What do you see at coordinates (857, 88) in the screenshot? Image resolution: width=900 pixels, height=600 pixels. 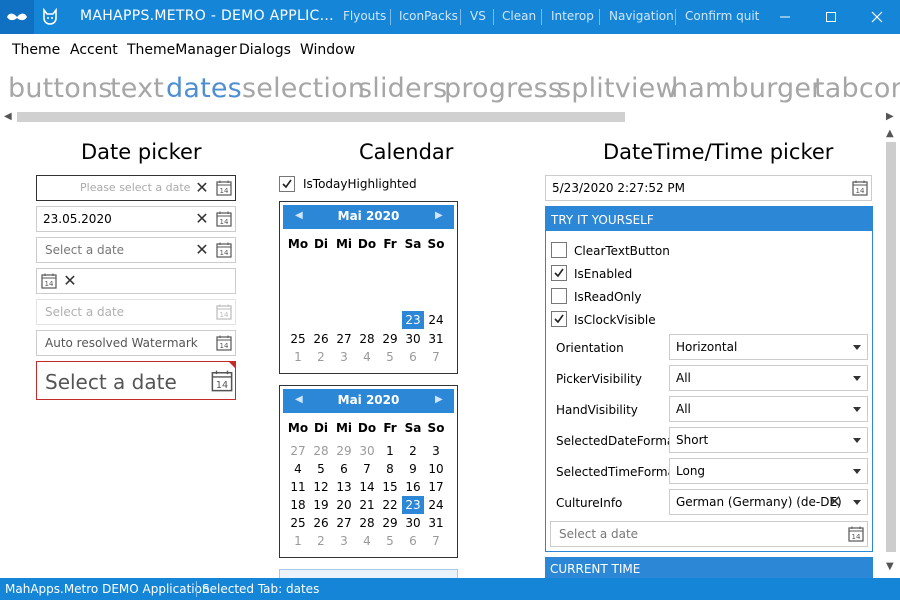 I see `tab-tabcontrol: tabcont` at bounding box center [857, 88].